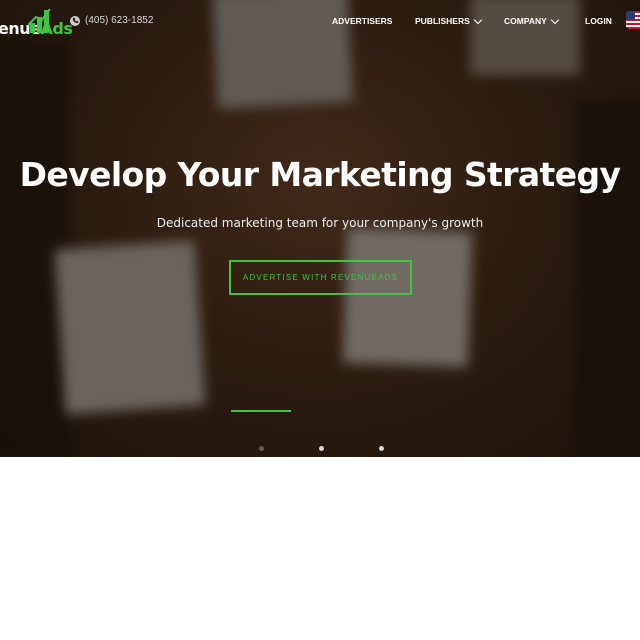 Image resolution: width=640 pixels, height=640 pixels. What do you see at coordinates (261, 411) in the screenshot?
I see `slide-progress-bar` at bounding box center [261, 411].